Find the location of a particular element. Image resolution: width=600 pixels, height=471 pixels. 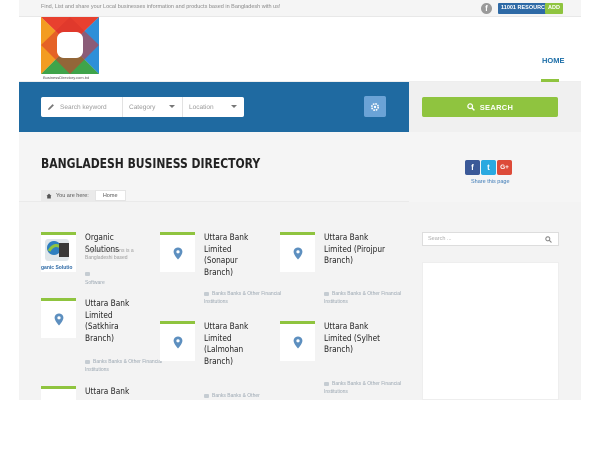

twitter-share-button: t is located at coordinates (488, 167).